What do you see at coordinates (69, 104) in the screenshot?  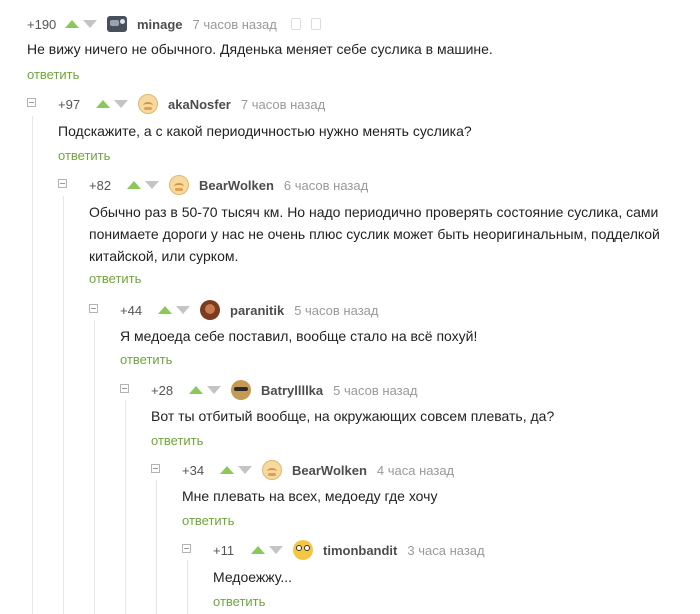 I see `comment-rating: +97` at bounding box center [69, 104].